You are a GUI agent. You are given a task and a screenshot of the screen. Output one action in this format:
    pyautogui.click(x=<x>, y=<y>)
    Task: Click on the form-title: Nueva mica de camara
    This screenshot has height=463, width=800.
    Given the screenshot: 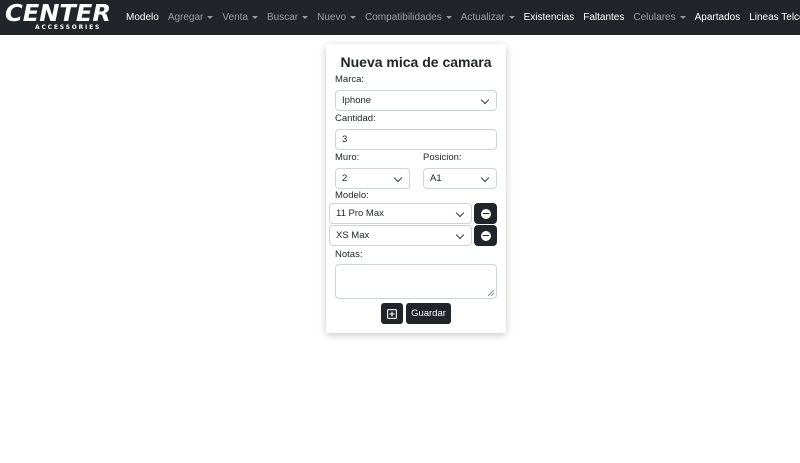 What is the action you would take?
    pyautogui.click(x=416, y=62)
    